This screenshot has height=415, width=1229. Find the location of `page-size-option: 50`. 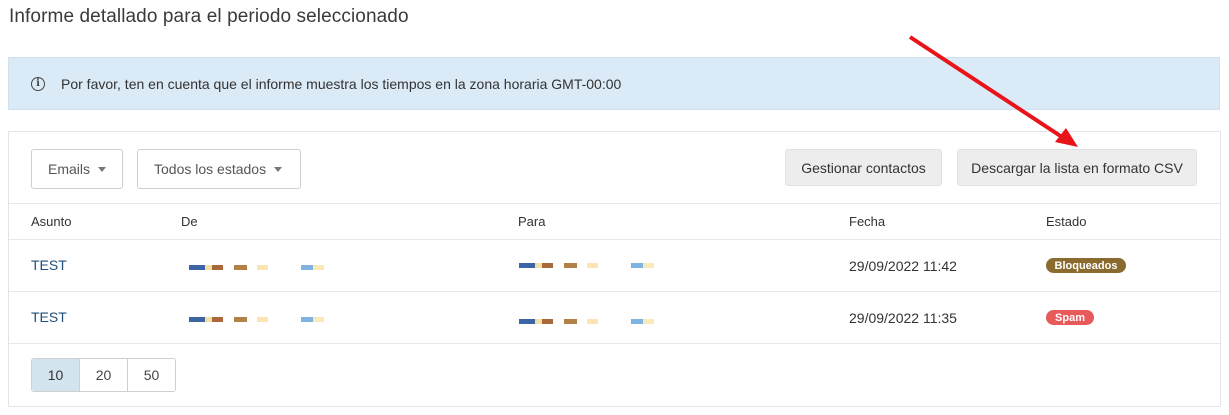

page-size-option: 50 is located at coordinates (151, 375).